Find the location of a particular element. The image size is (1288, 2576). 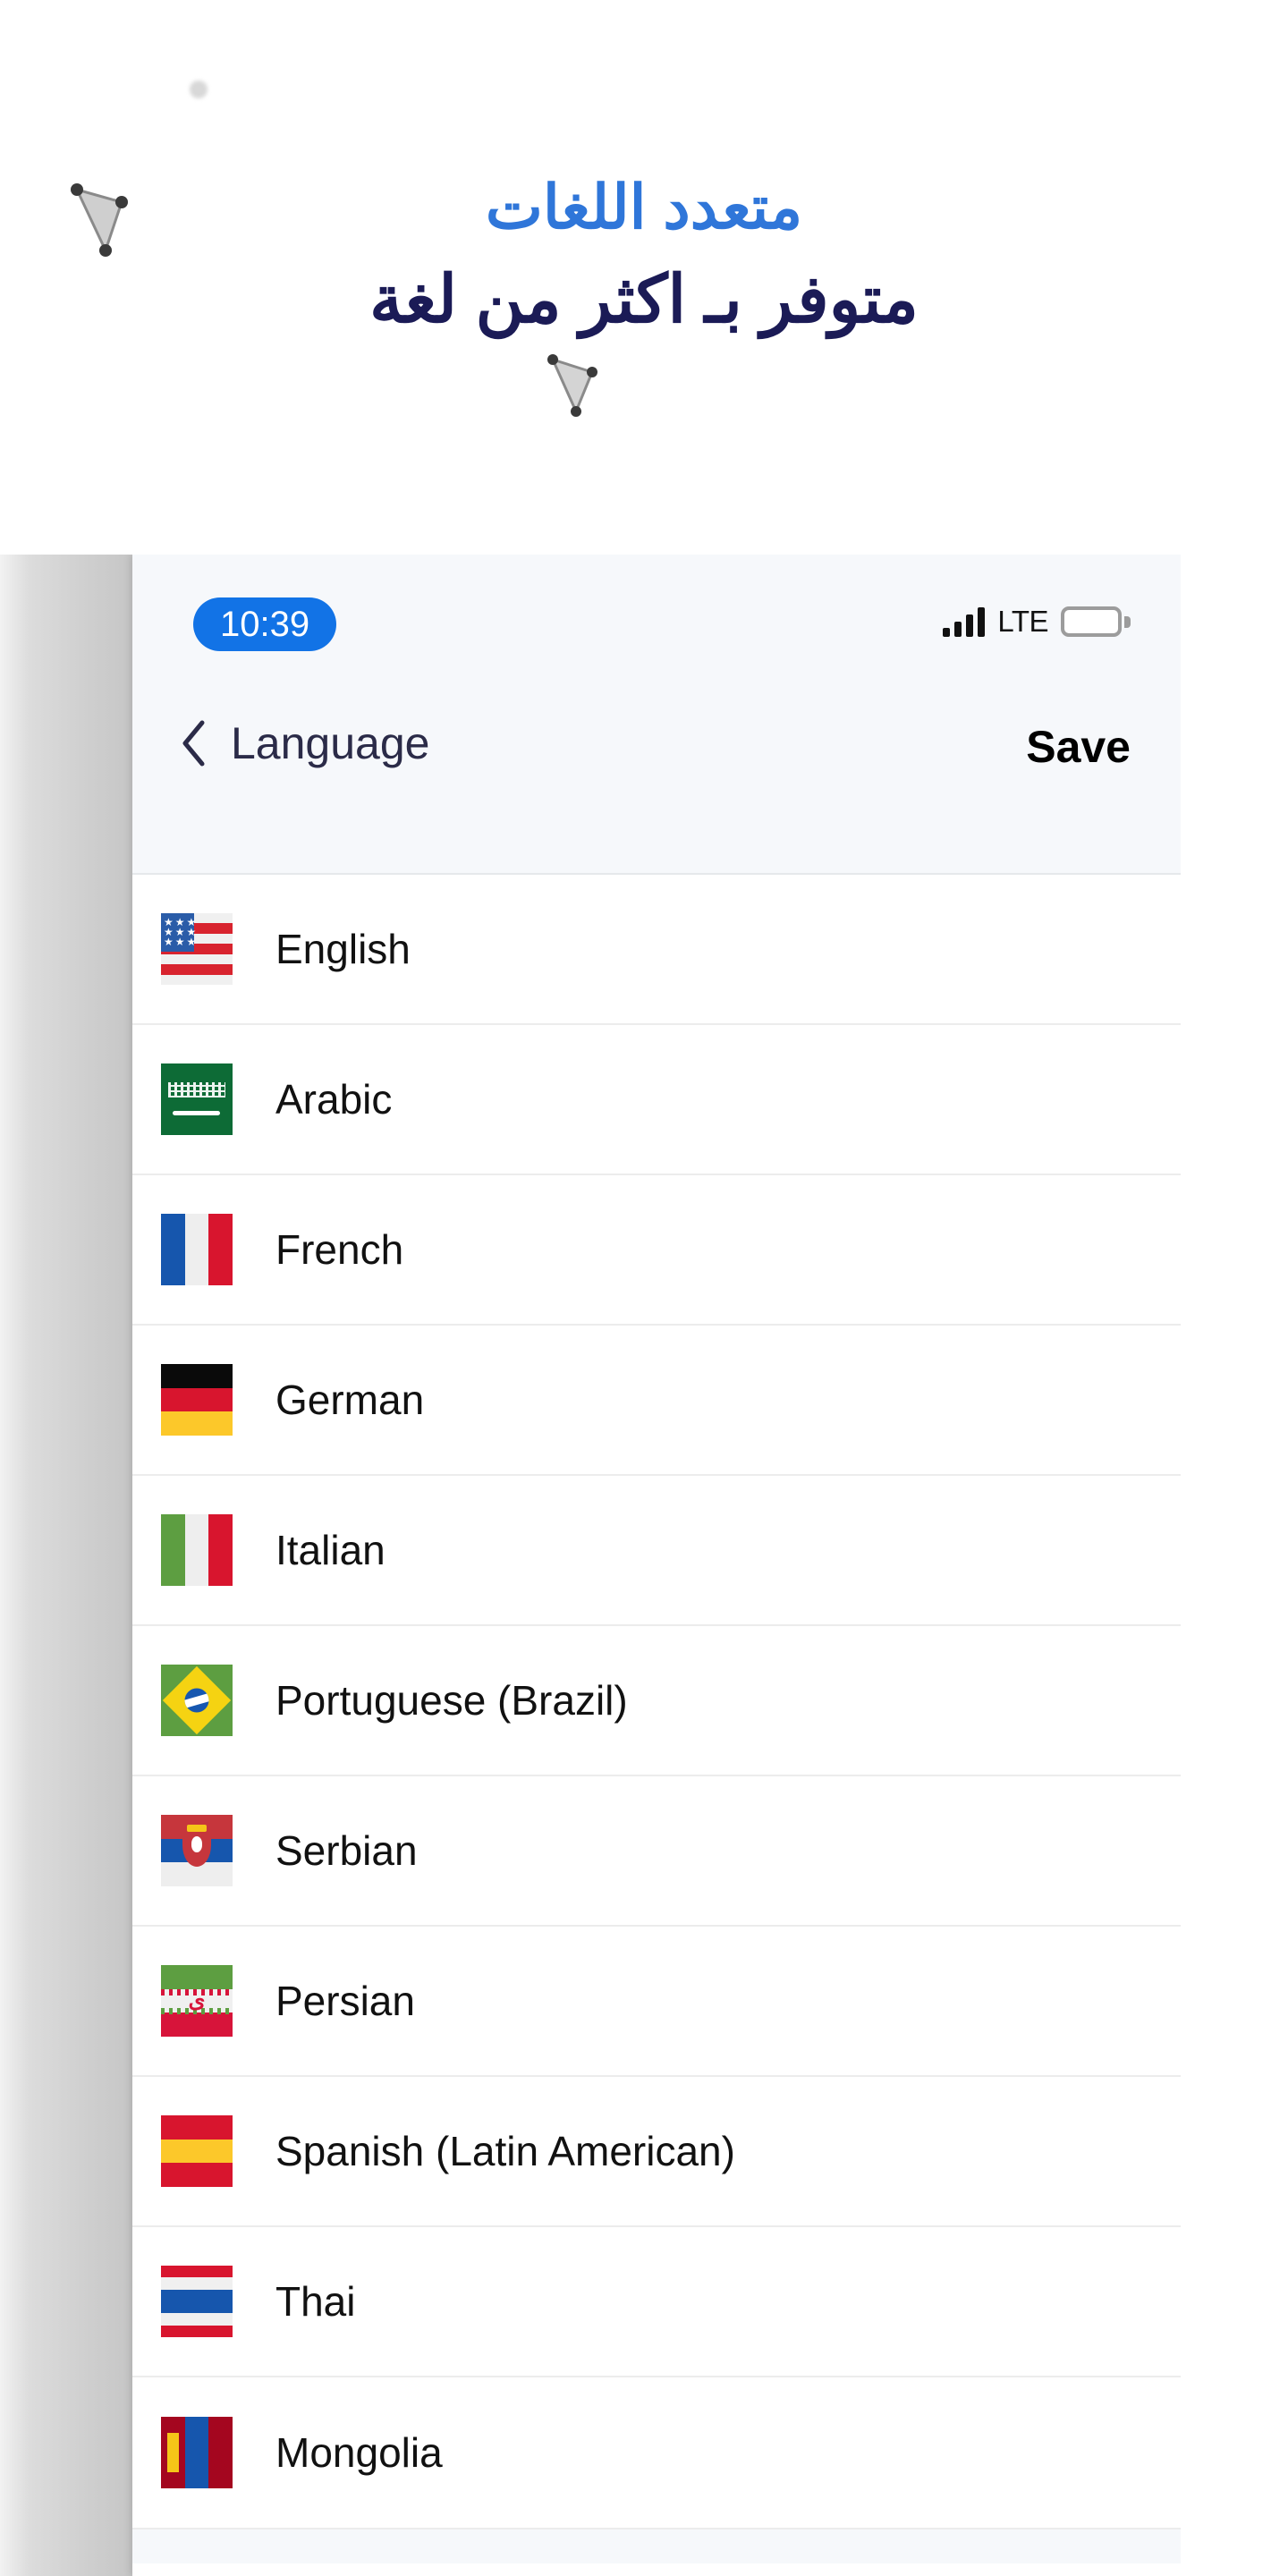

language-list-item: Spanish (Latin American) is located at coordinates (656, 2152).